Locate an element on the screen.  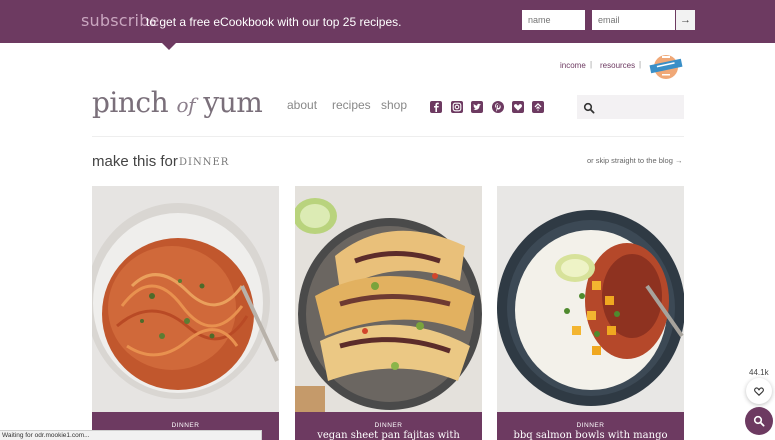
recipe-card: DINNER vegan sheet pan fajitas with is located at coordinates (388, 313).